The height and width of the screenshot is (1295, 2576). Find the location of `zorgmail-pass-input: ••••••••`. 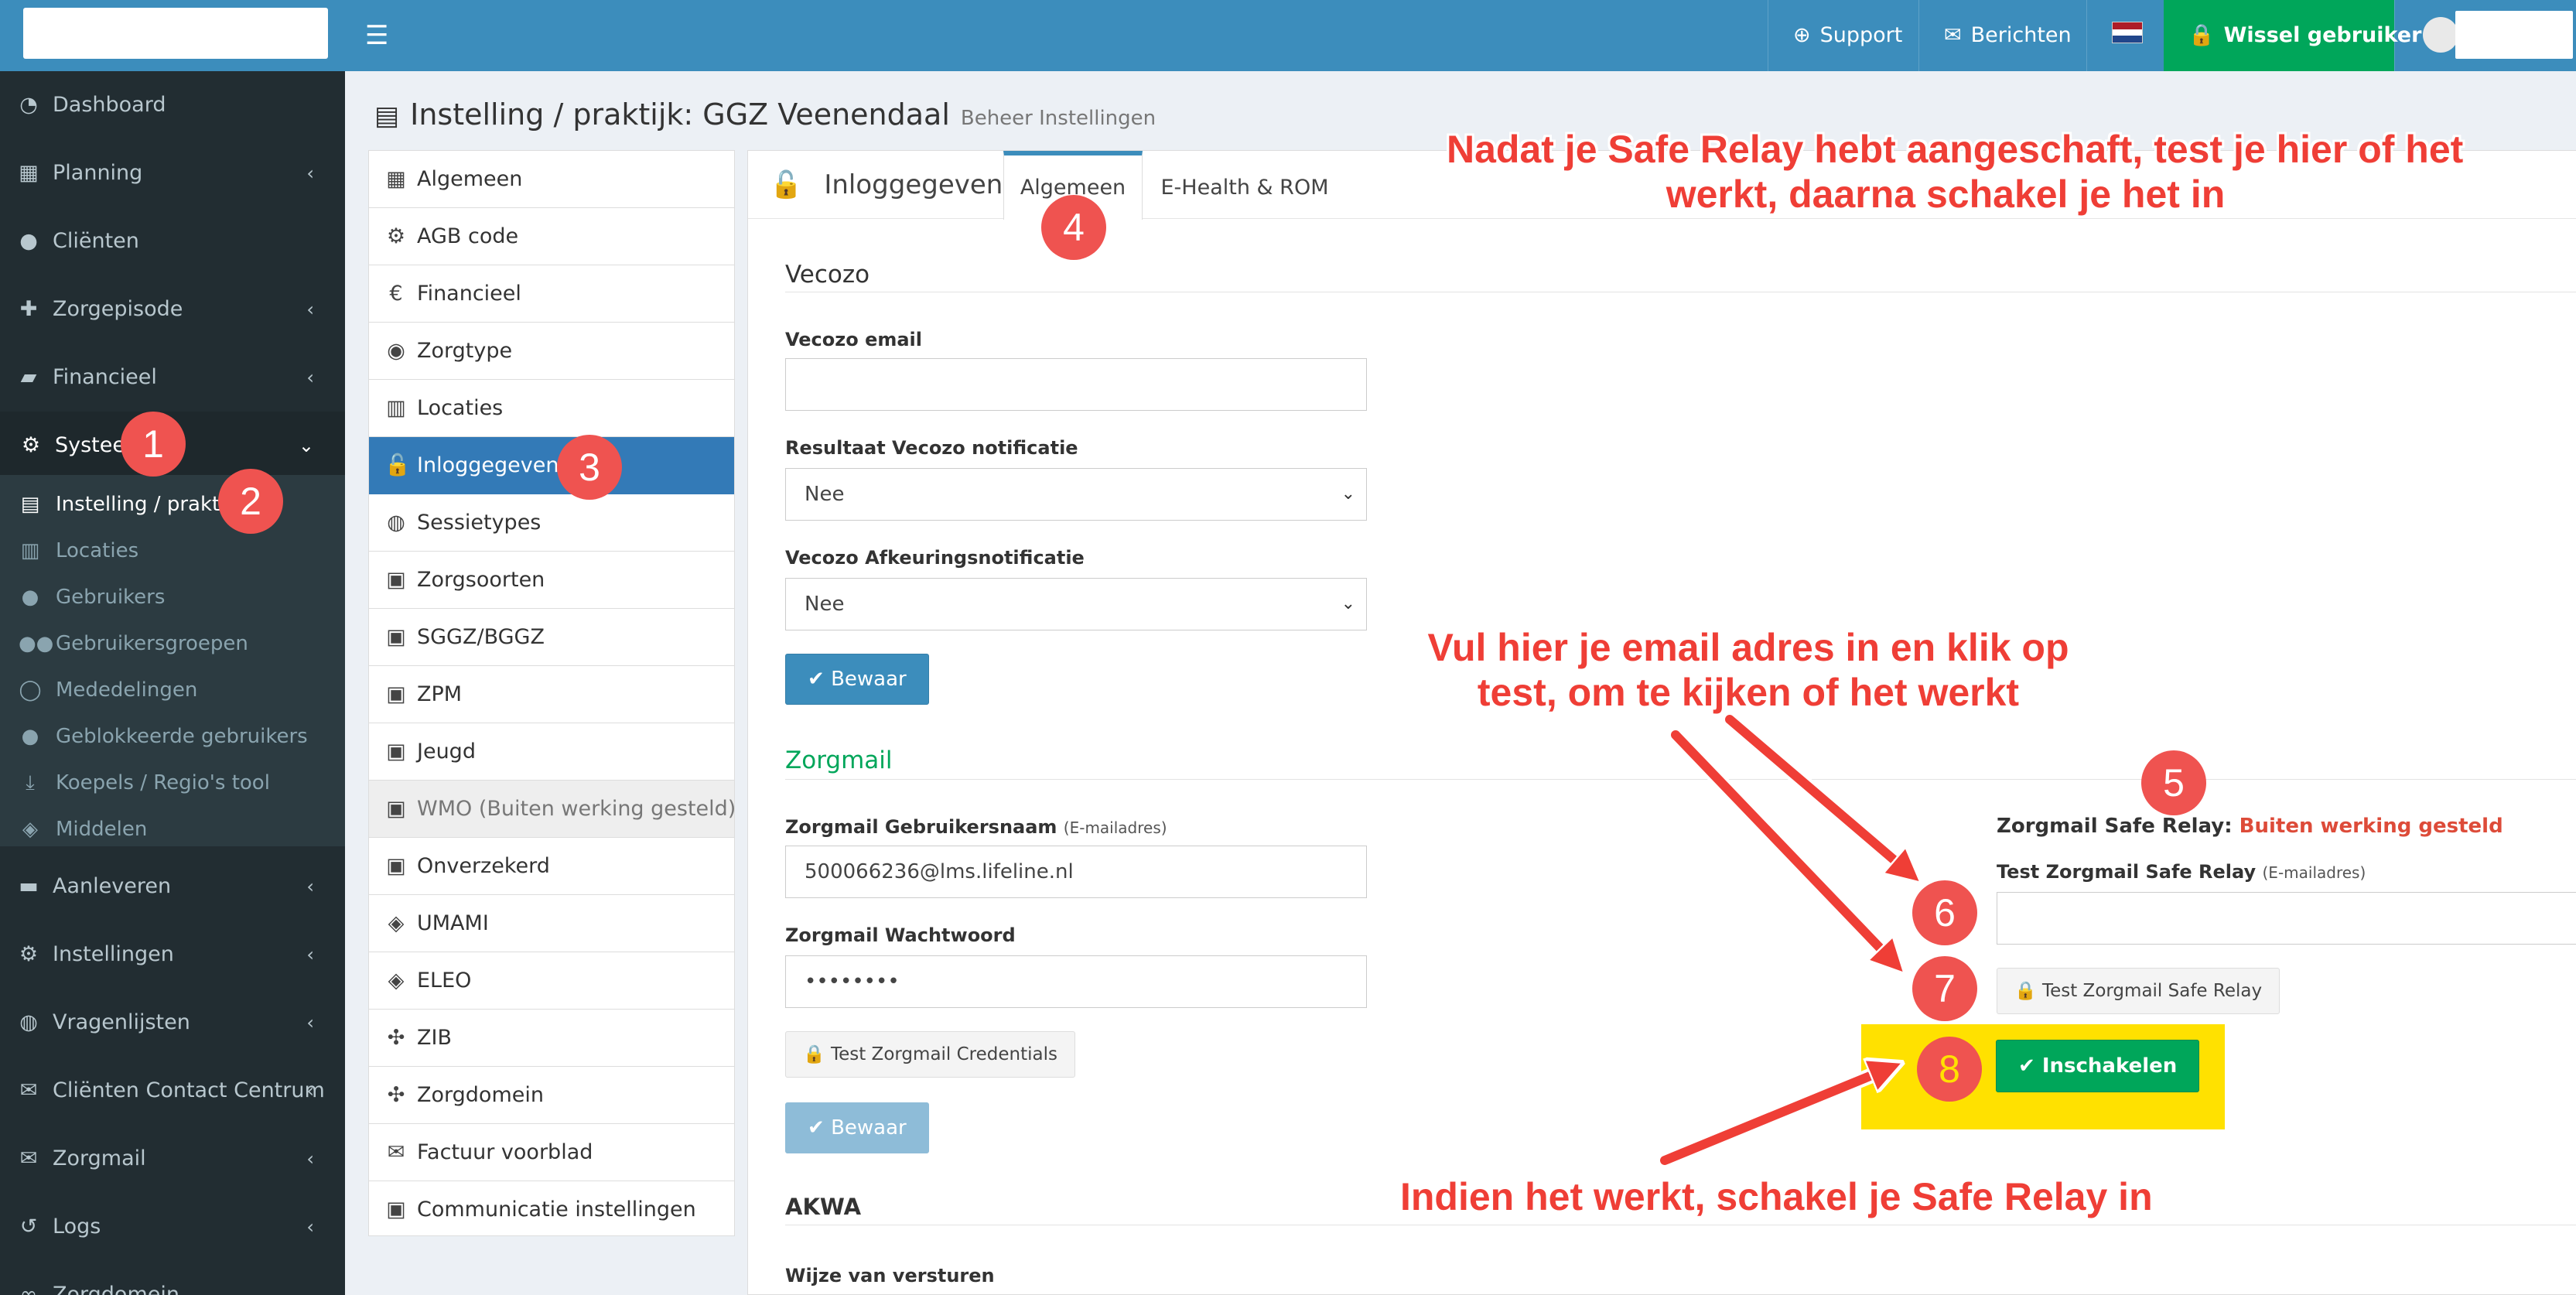

zorgmail-pass-input: •••••••• is located at coordinates (1076, 981).